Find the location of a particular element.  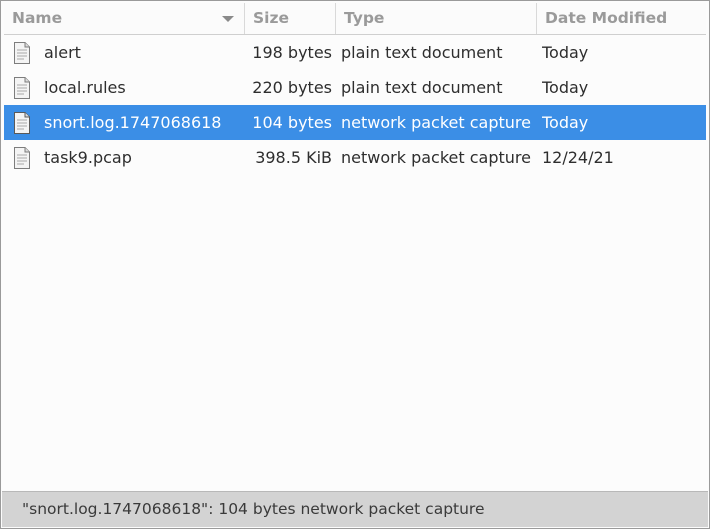

column-header-type: Type is located at coordinates (436, 18).